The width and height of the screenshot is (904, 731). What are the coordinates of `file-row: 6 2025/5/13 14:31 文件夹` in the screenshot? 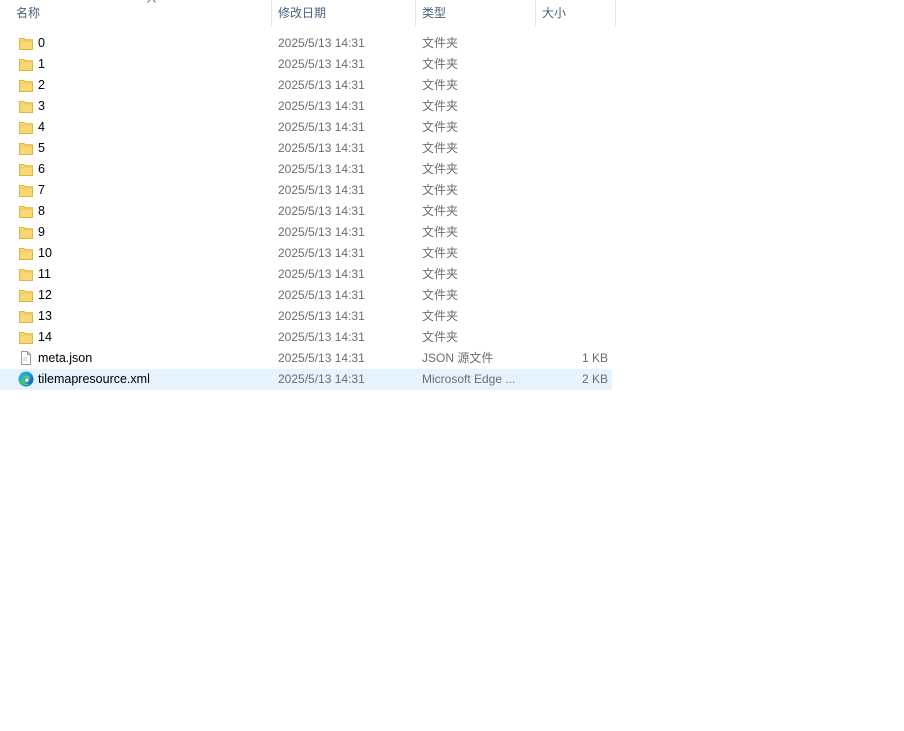 It's located at (306, 169).